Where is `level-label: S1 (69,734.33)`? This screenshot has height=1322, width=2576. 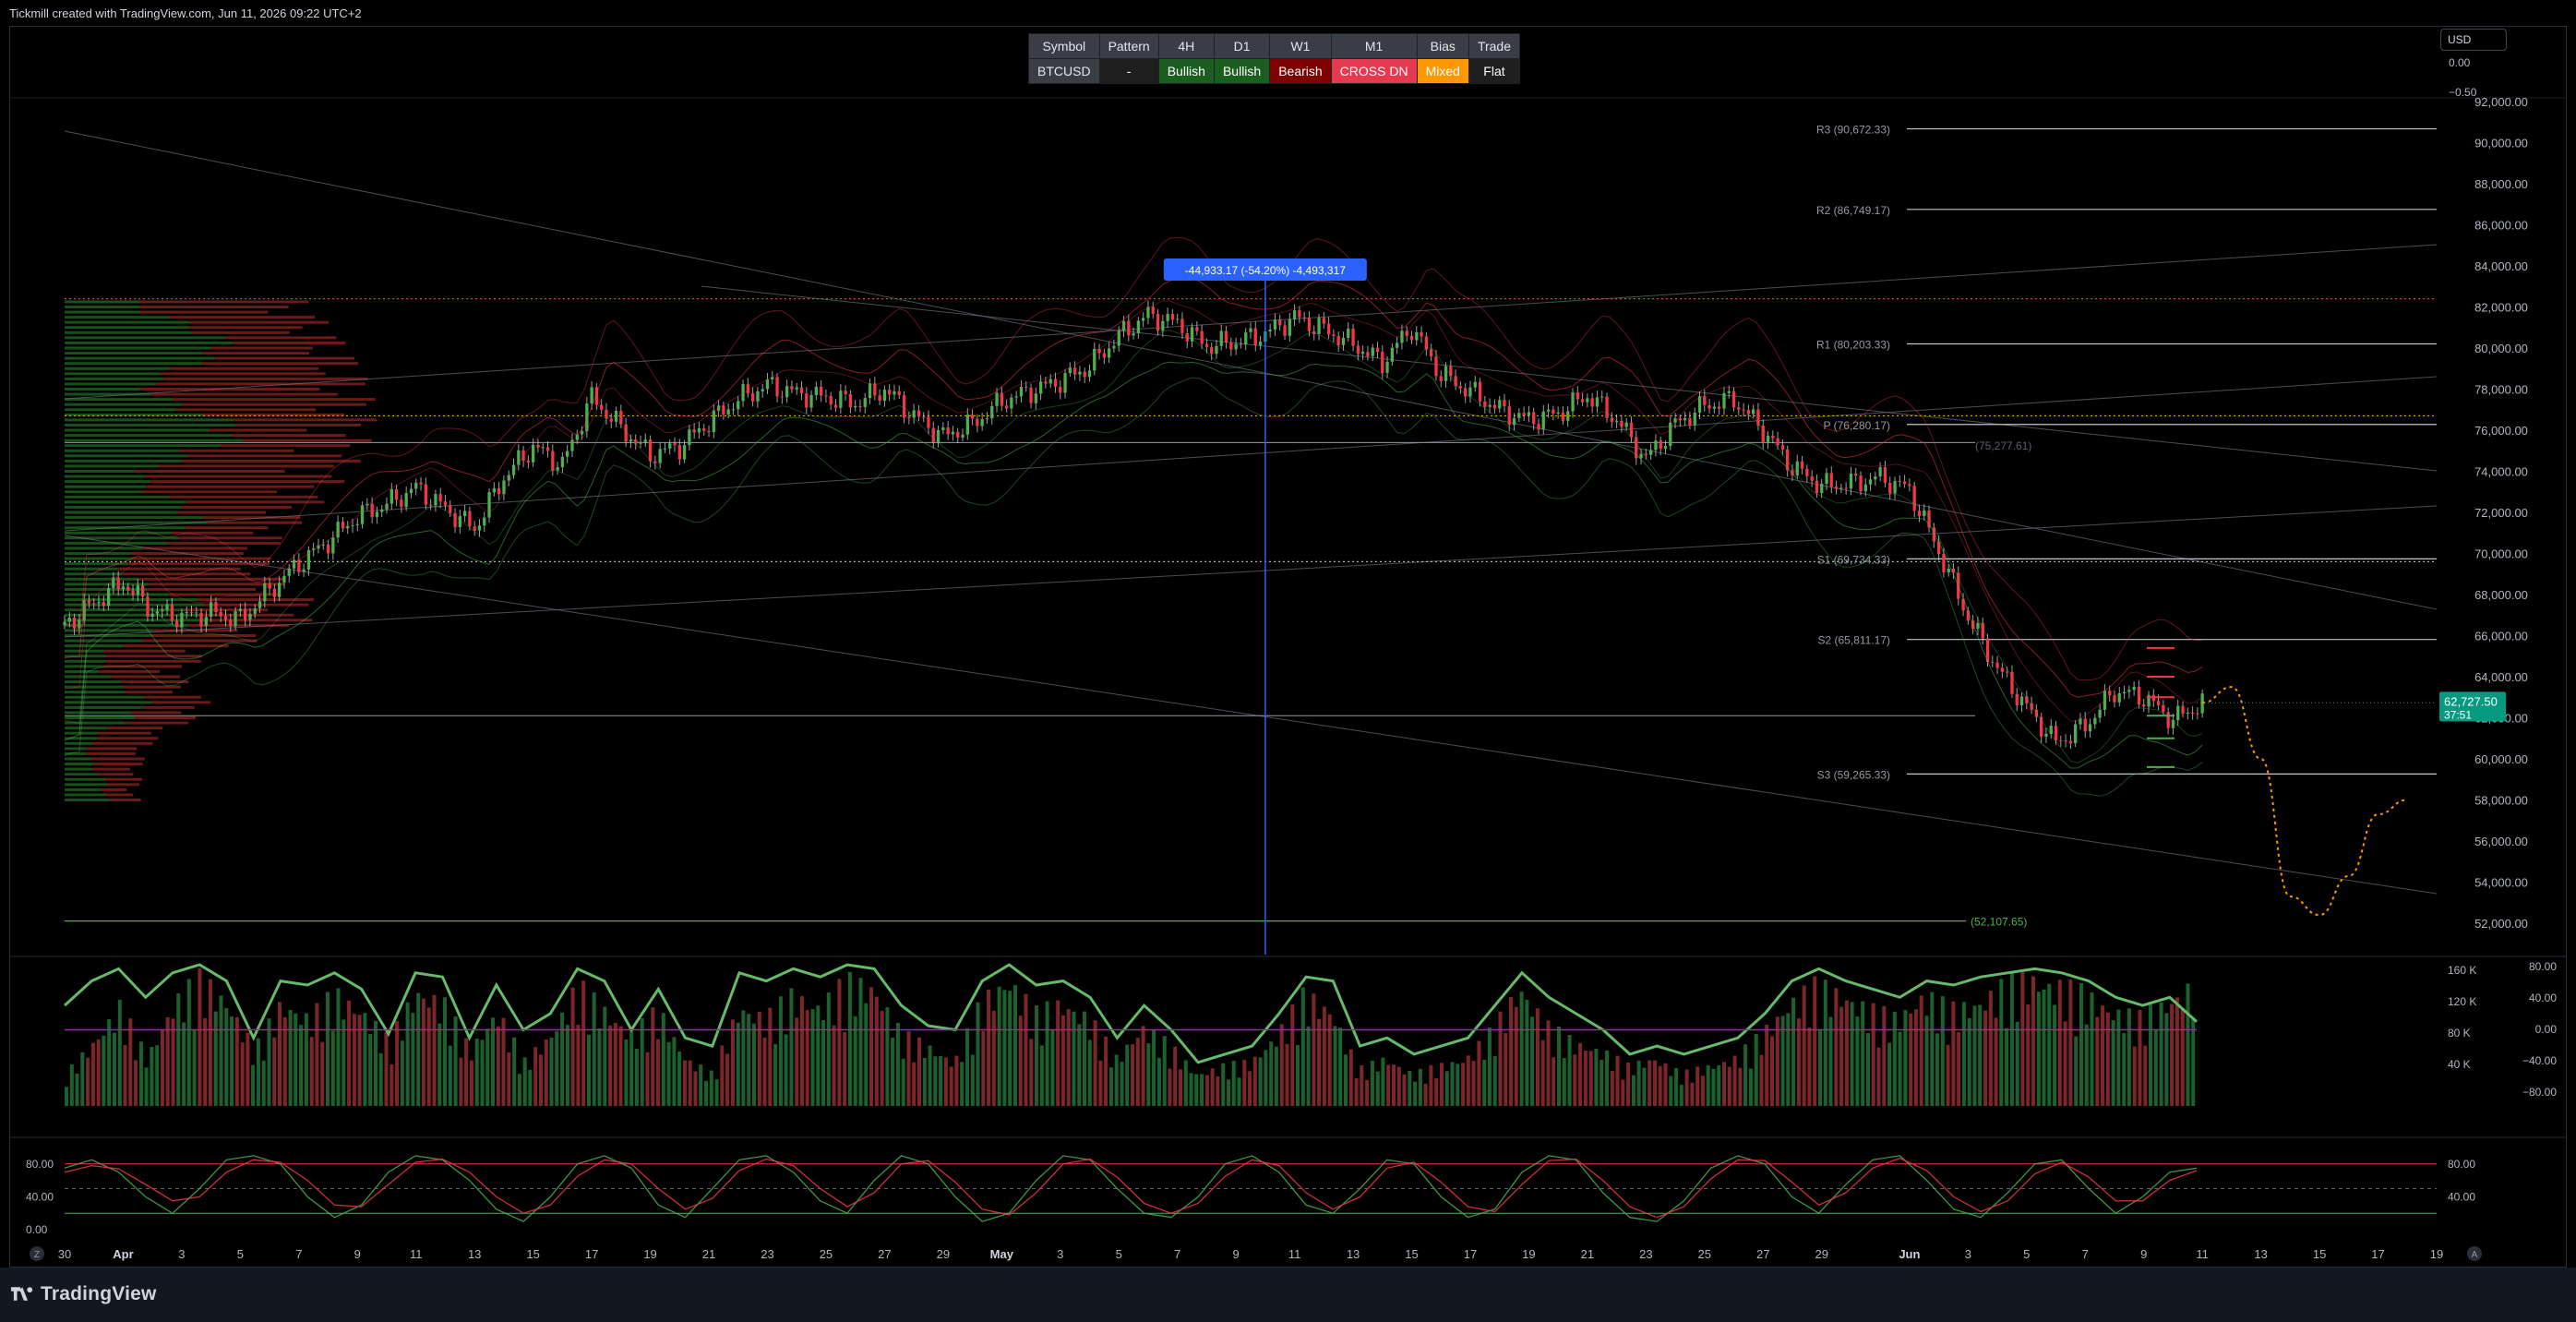 level-label: S1 (69,734.33) is located at coordinates (1854, 559).